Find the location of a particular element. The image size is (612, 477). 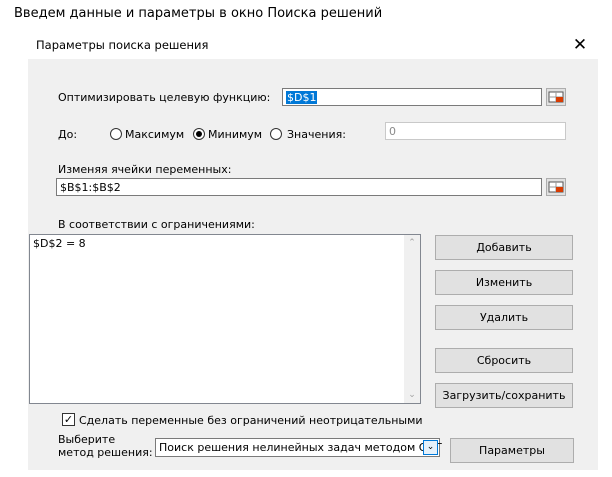

objective-collapse-button is located at coordinates (556, 97).